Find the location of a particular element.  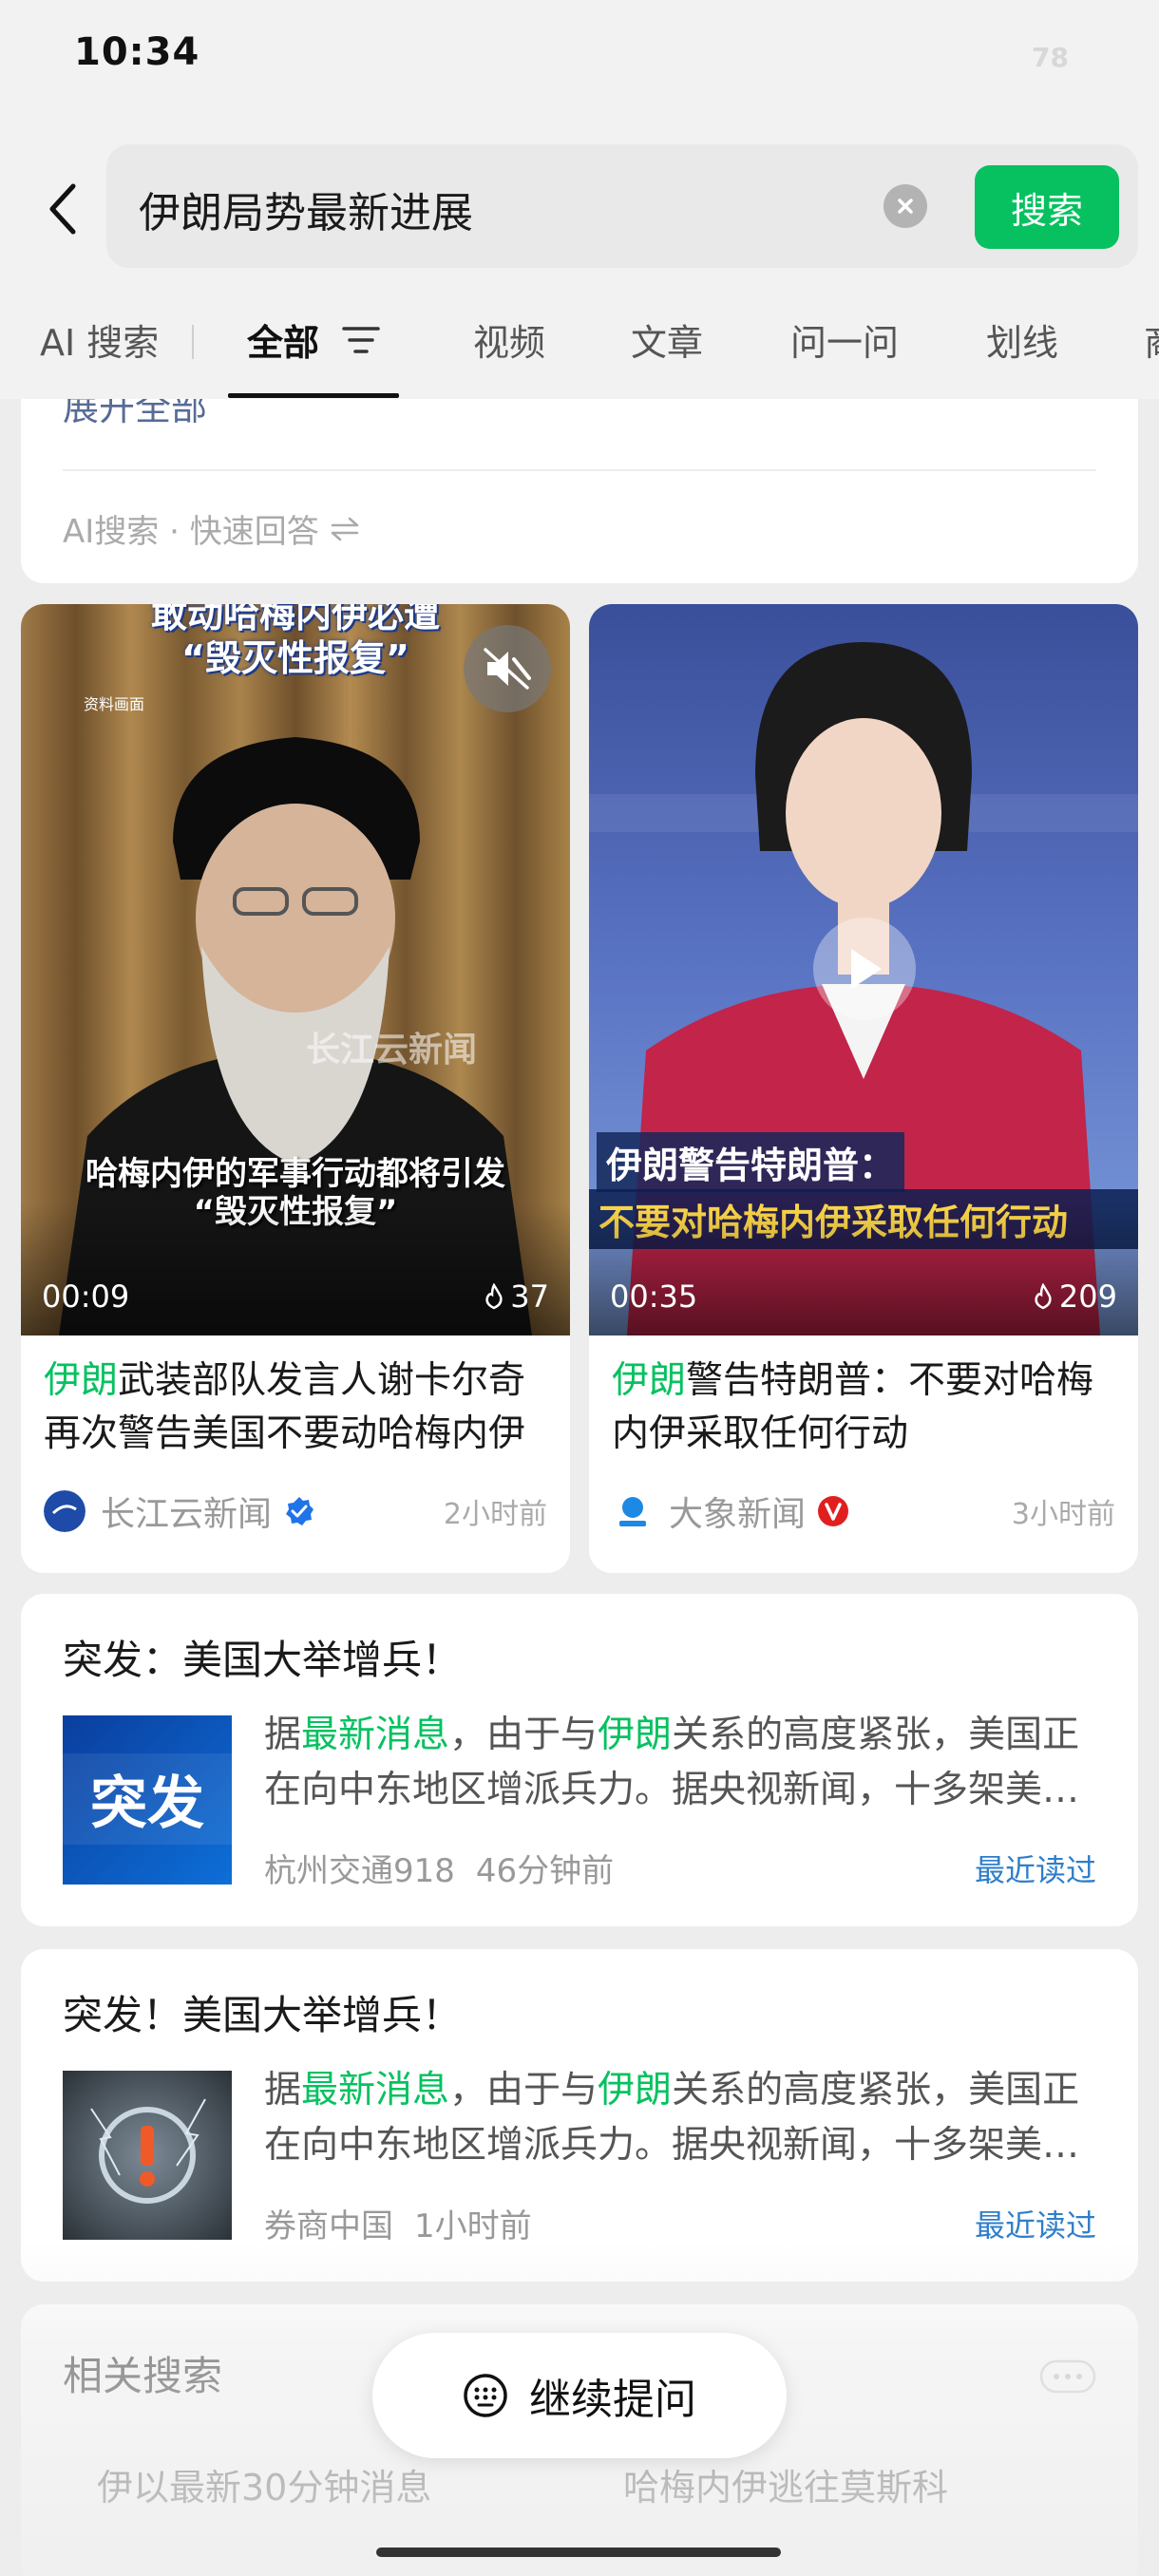

video-source: 长江云新闻 is located at coordinates (186, 1511).